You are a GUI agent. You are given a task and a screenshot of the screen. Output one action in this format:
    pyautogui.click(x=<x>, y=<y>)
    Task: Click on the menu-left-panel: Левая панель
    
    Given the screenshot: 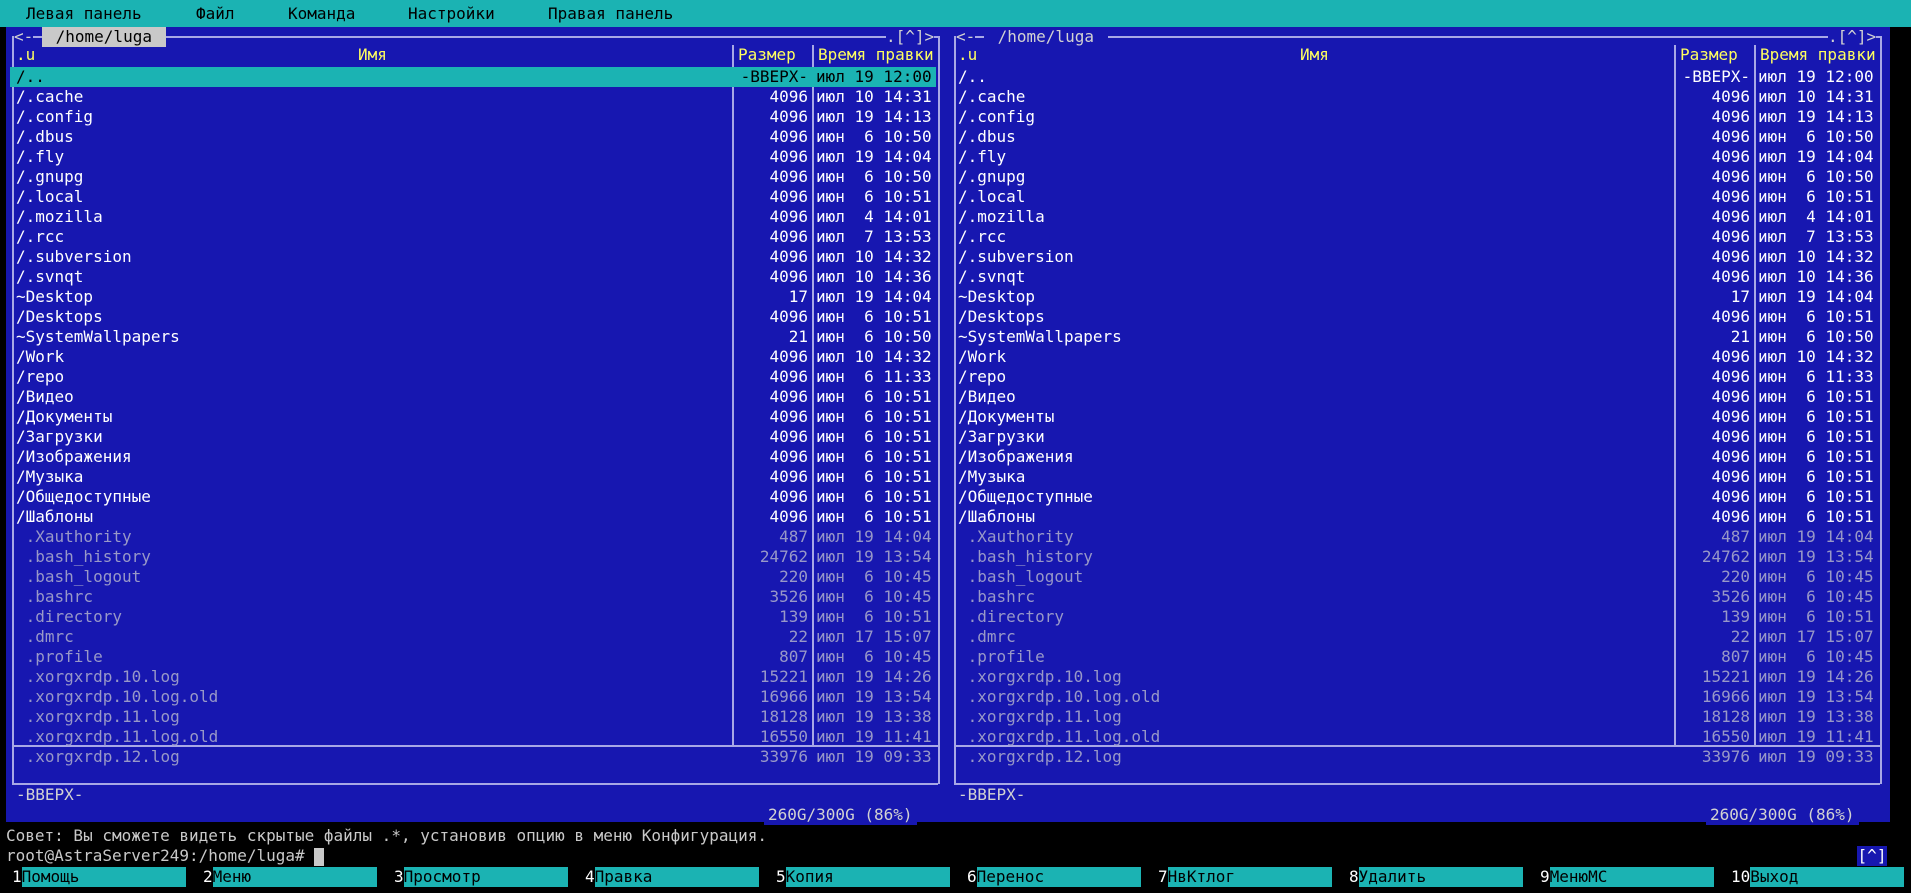 What is the action you would take?
    pyautogui.click(x=84, y=14)
    